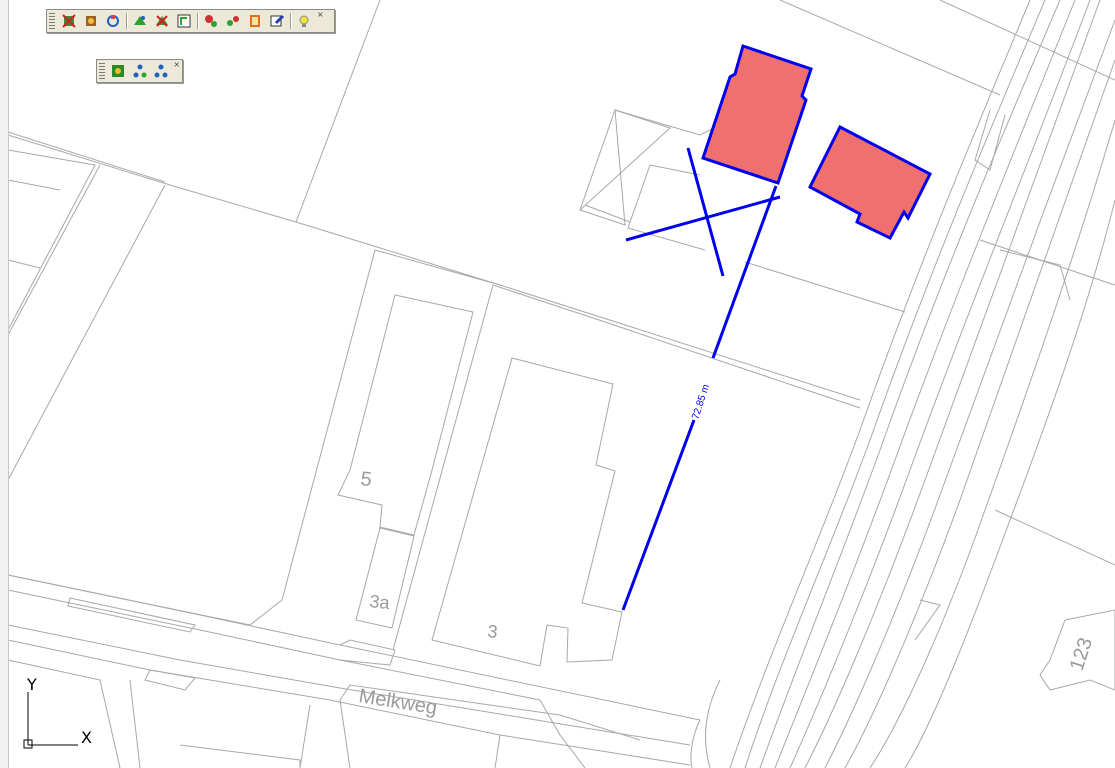 Image resolution: width=1115 pixels, height=768 pixels. Describe the element at coordinates (86, 737) in the screenshot. I see `ucs-x-label: X` at that location.